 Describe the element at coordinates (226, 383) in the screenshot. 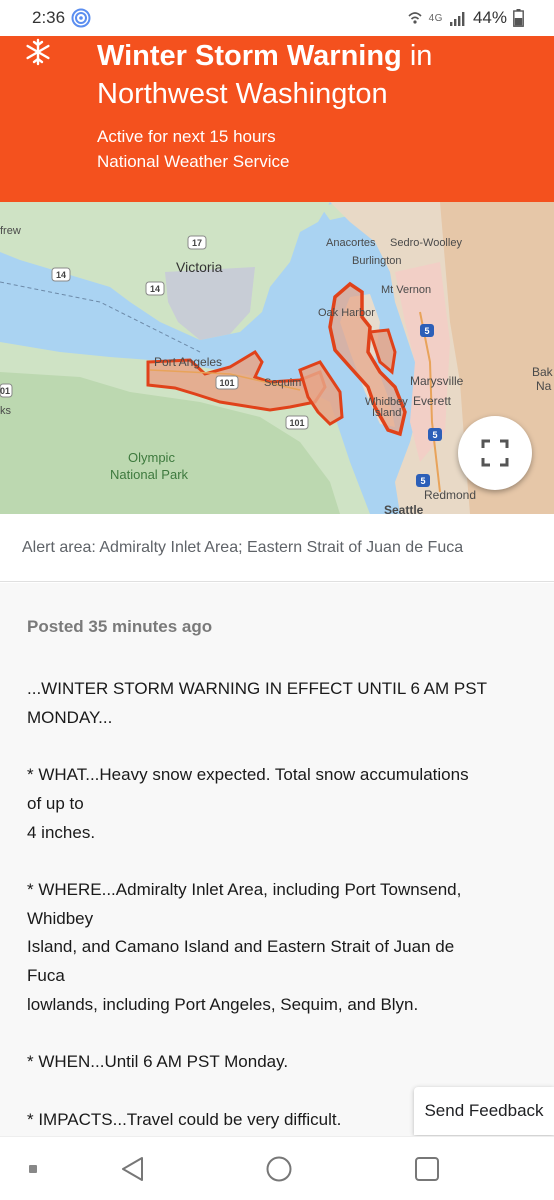

I see `route-101a-label: 101` at that location.